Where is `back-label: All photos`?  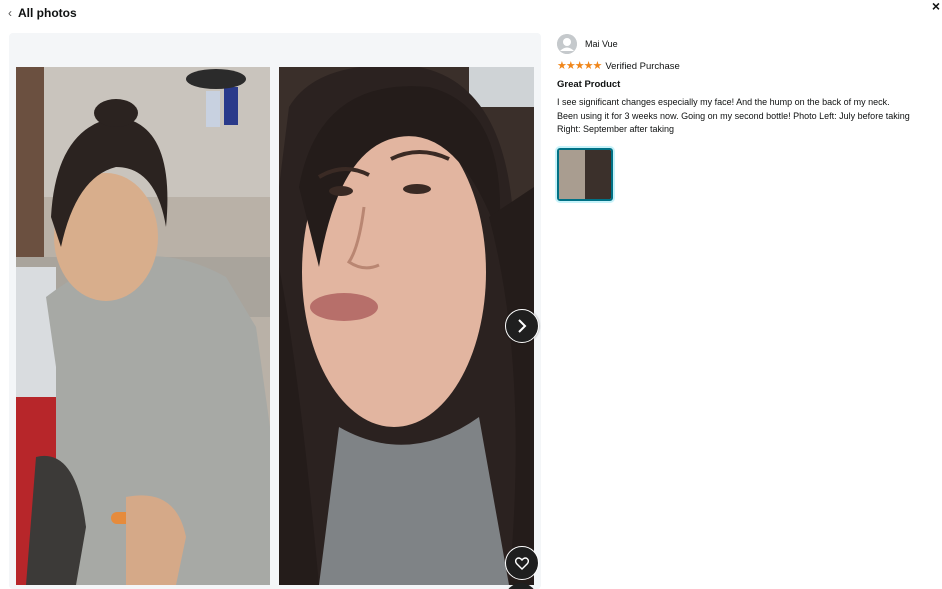
back-label: All photos is located at coordinates (47, 13).